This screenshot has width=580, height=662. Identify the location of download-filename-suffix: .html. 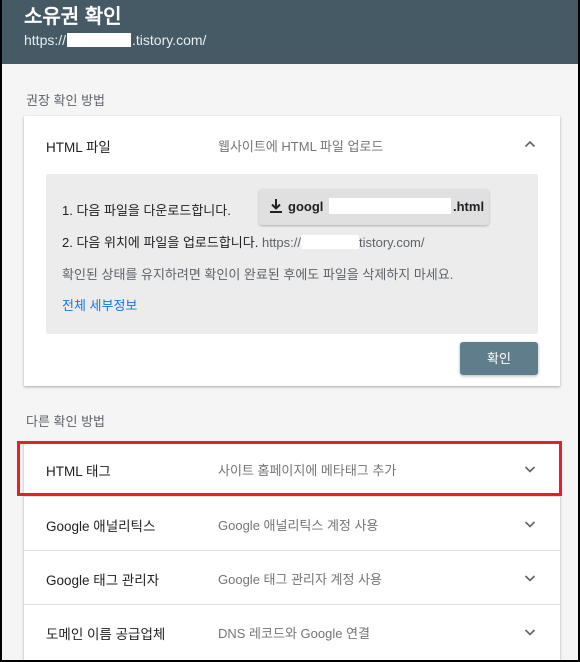
(469, 206).